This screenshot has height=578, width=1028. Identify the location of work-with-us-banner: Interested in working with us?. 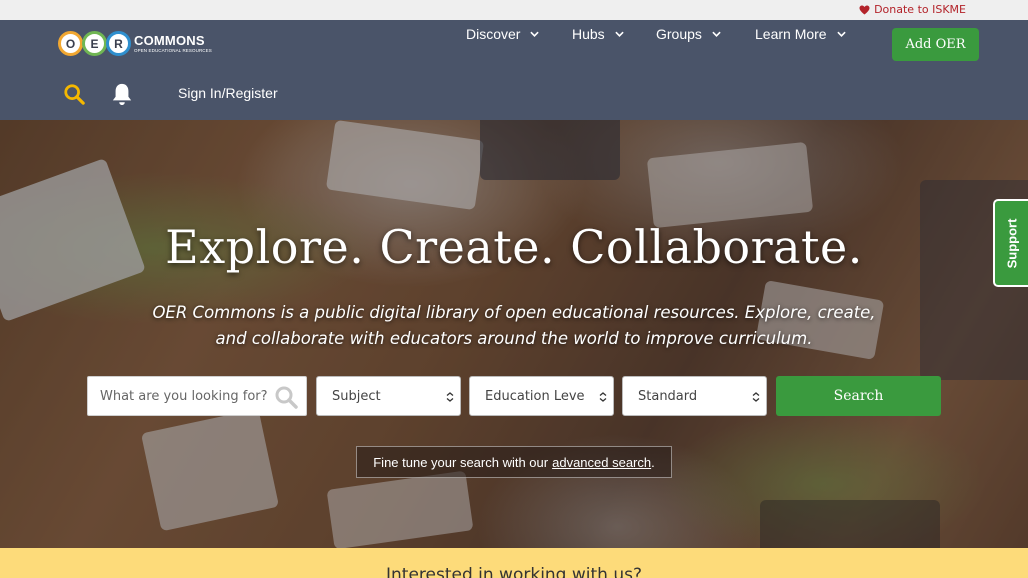
(514, 563).